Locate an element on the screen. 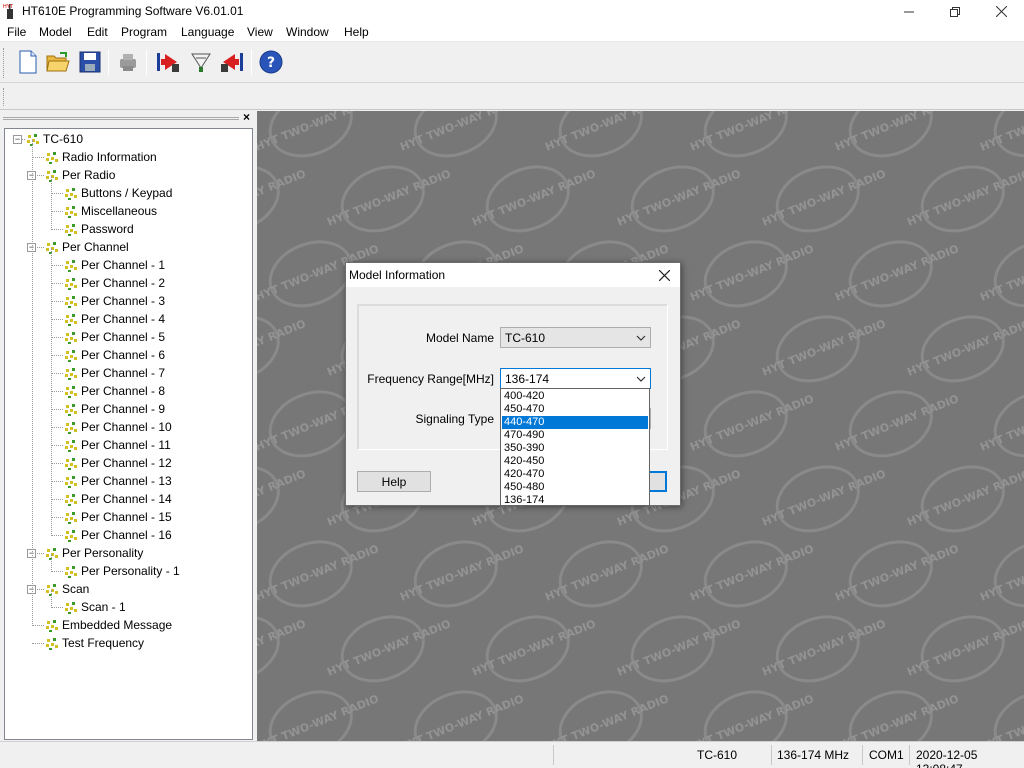 The height and width of the screenshot is (768, 1024). pane-close-icon: × is located at coordinates (246, 117).